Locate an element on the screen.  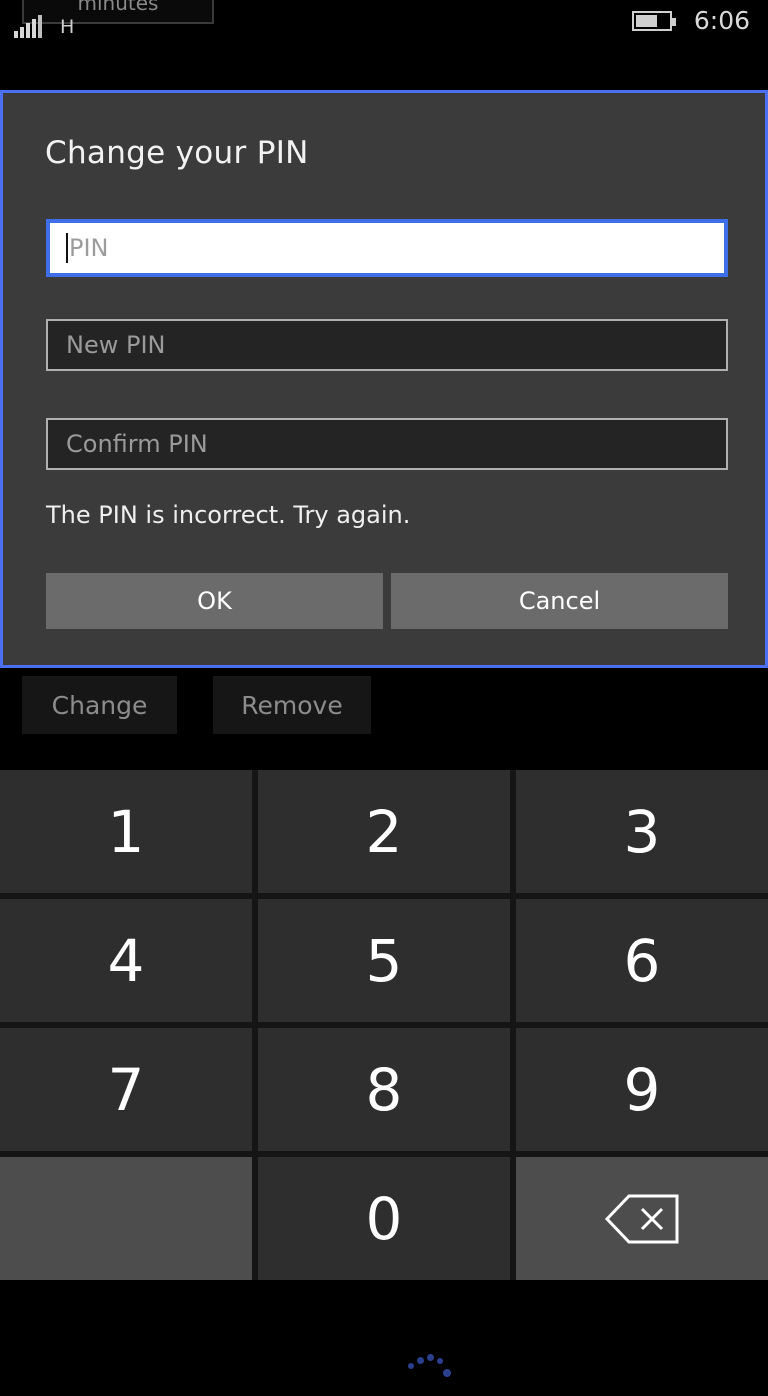
pin-input-placeholder: PIN is located at coordinates (89, 248).